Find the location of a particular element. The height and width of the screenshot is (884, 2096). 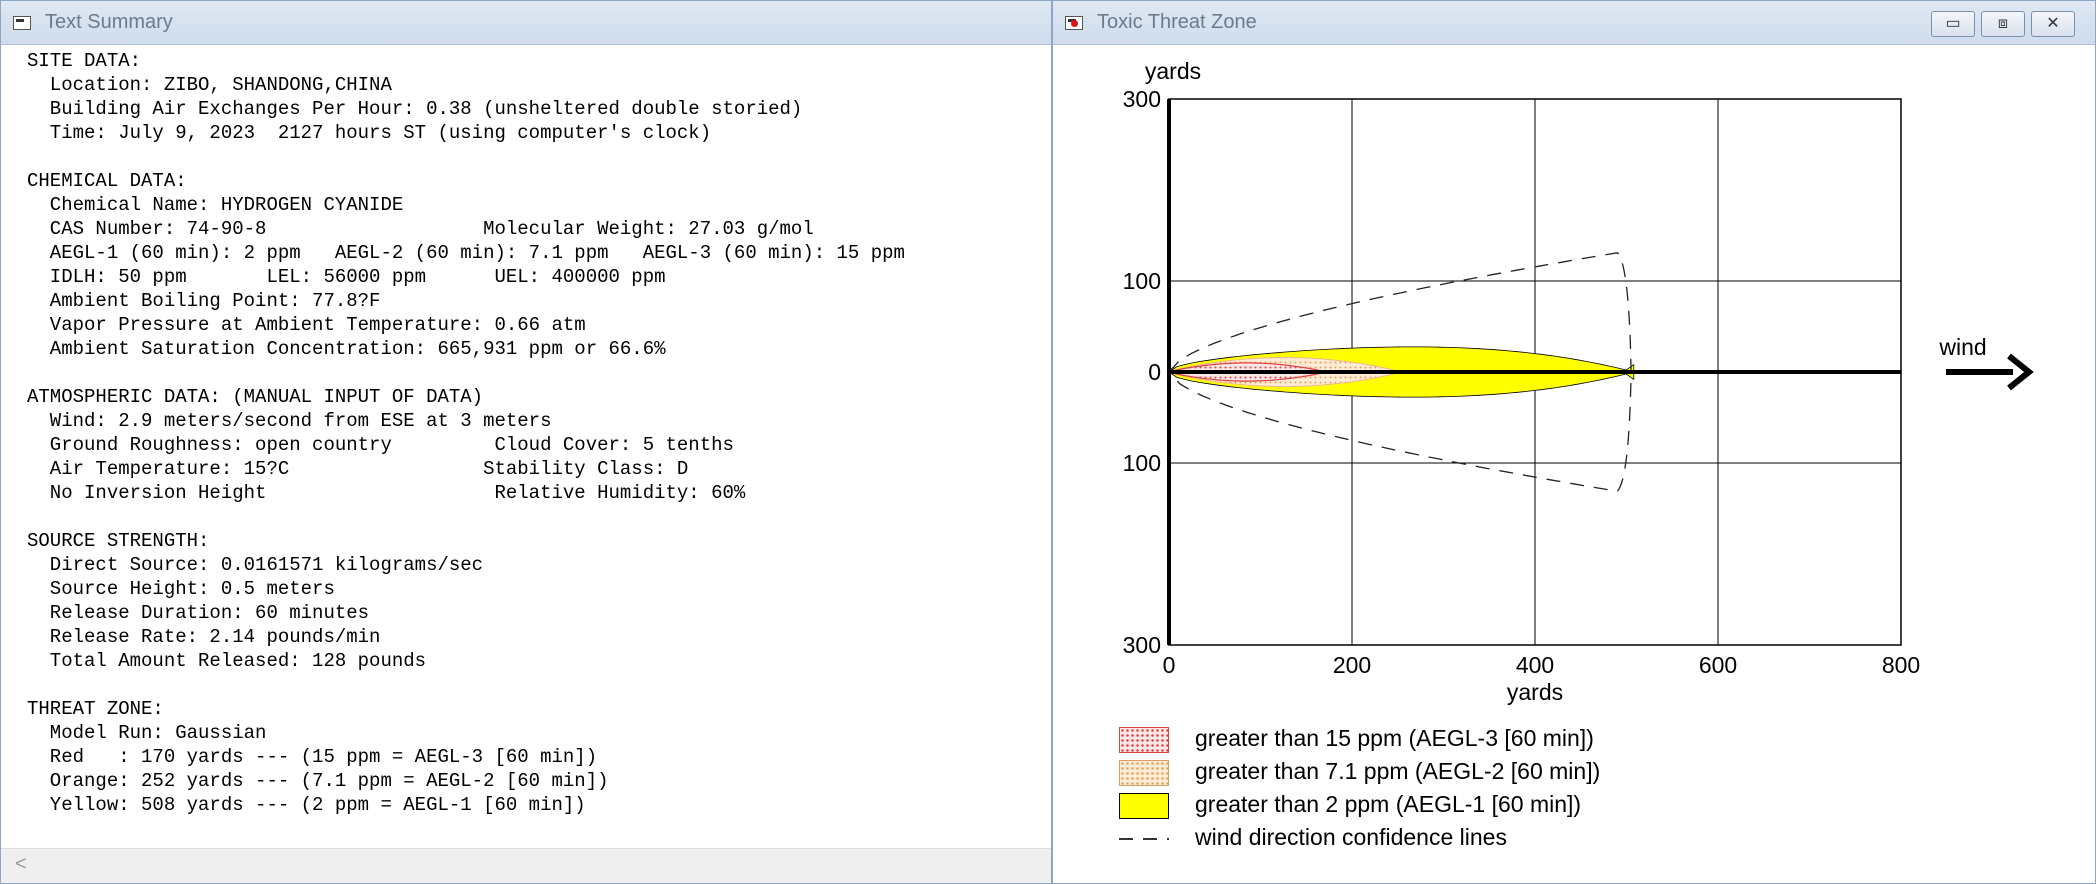

wind-label: wind is located at coordinates (1962, 347).